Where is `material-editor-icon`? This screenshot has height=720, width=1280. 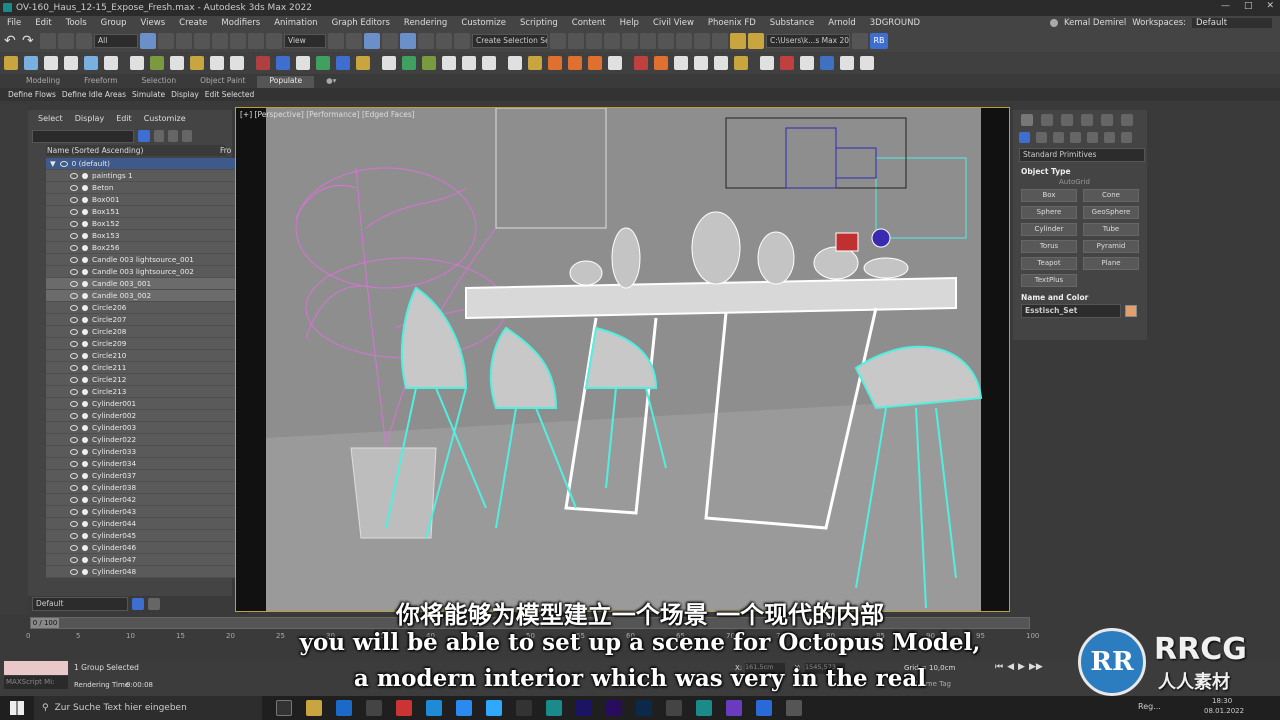
material-editor-icon is located at coordinates (684, 41).